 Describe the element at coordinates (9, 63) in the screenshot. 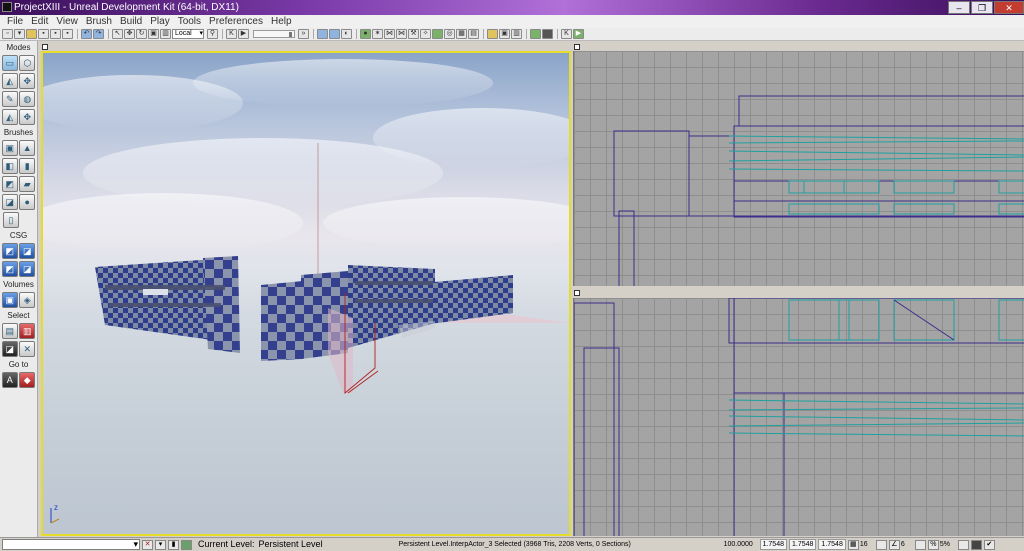

I see `camera-mode-button: ▭` at that location.